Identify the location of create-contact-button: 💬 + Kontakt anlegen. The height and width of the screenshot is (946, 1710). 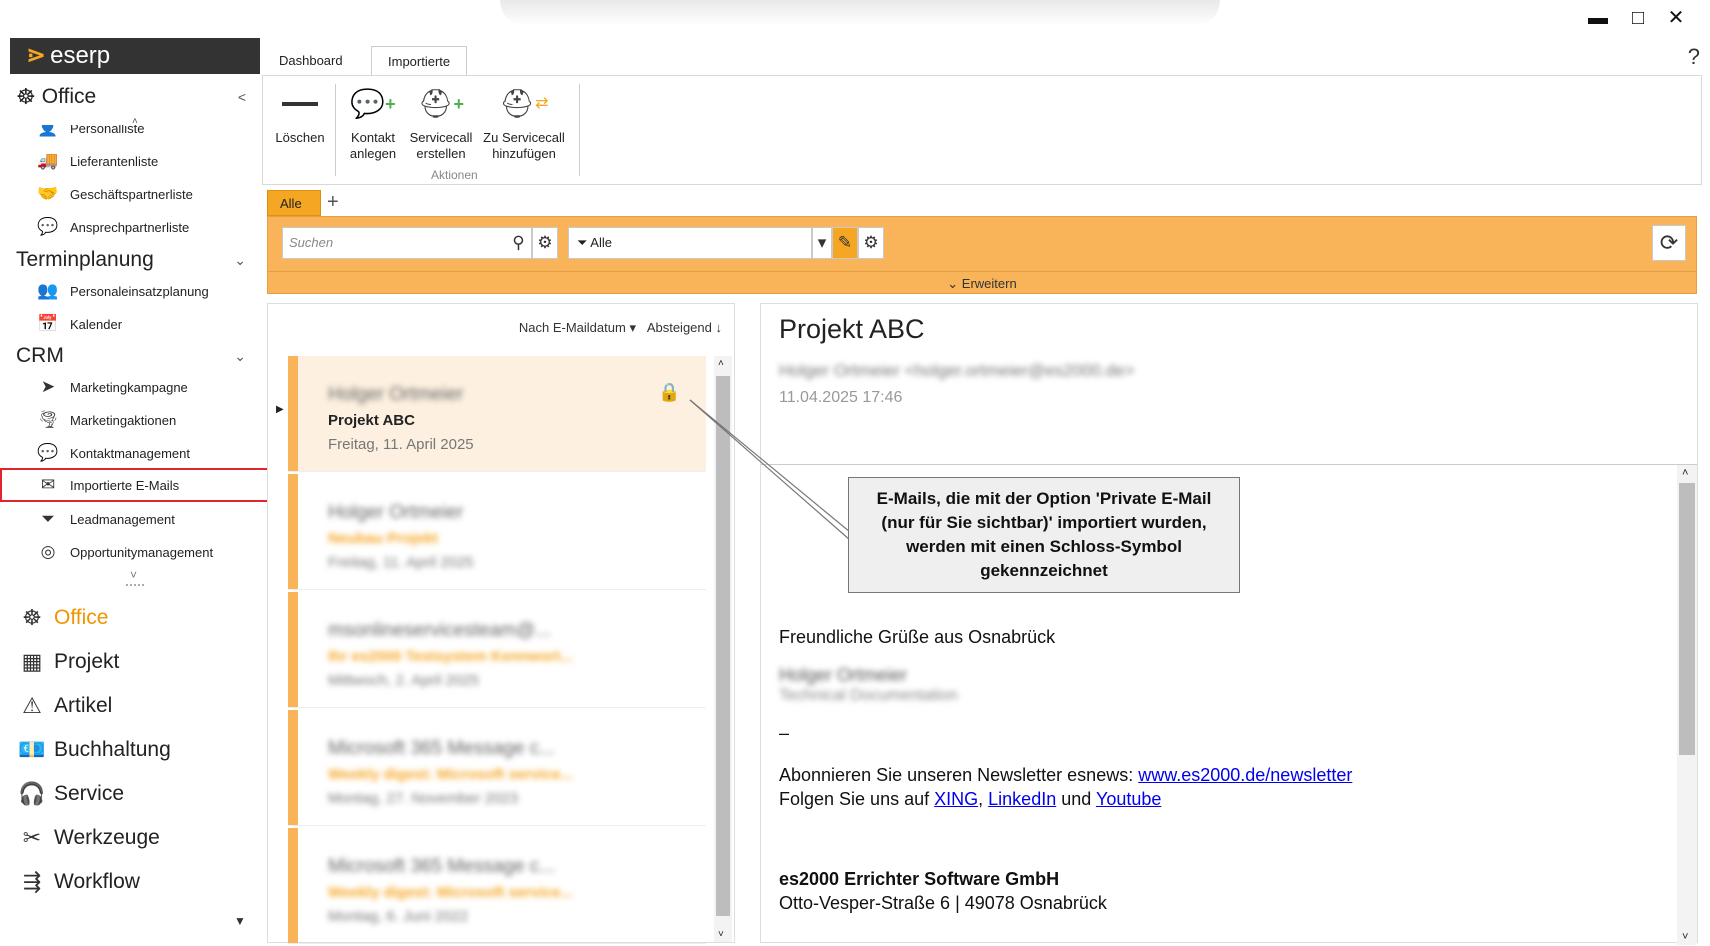
(373, 123).